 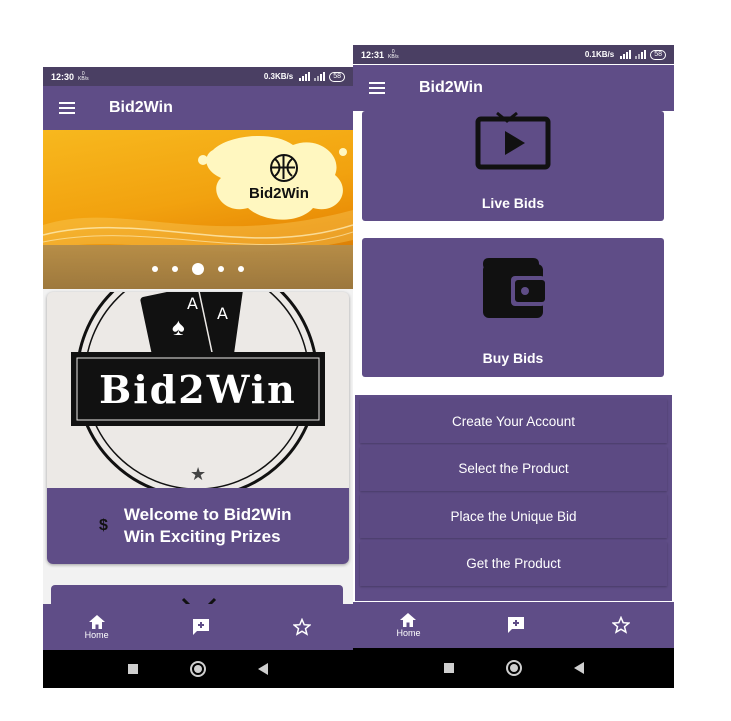 I want to click on buy-bids-card: Buy Bids, so click(x=513, y=307).